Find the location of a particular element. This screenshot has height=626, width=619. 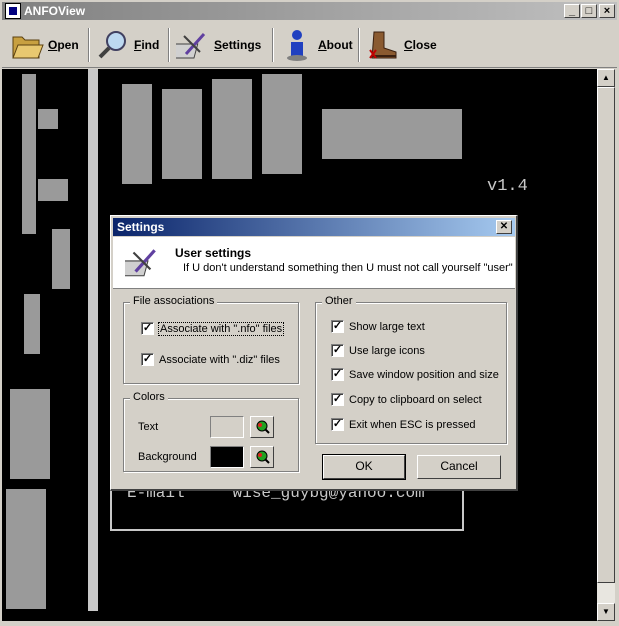

boot-icon is located at coordinates (383, 45).